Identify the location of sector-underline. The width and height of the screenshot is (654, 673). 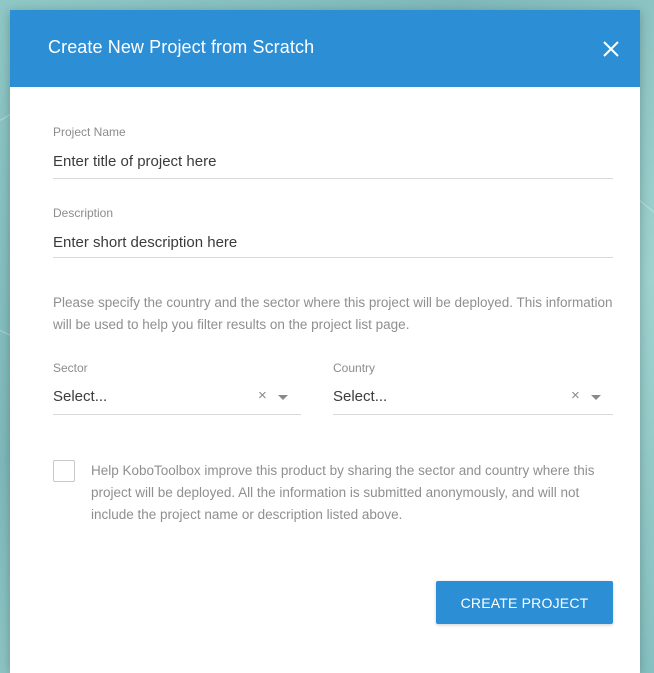
(177, 414).